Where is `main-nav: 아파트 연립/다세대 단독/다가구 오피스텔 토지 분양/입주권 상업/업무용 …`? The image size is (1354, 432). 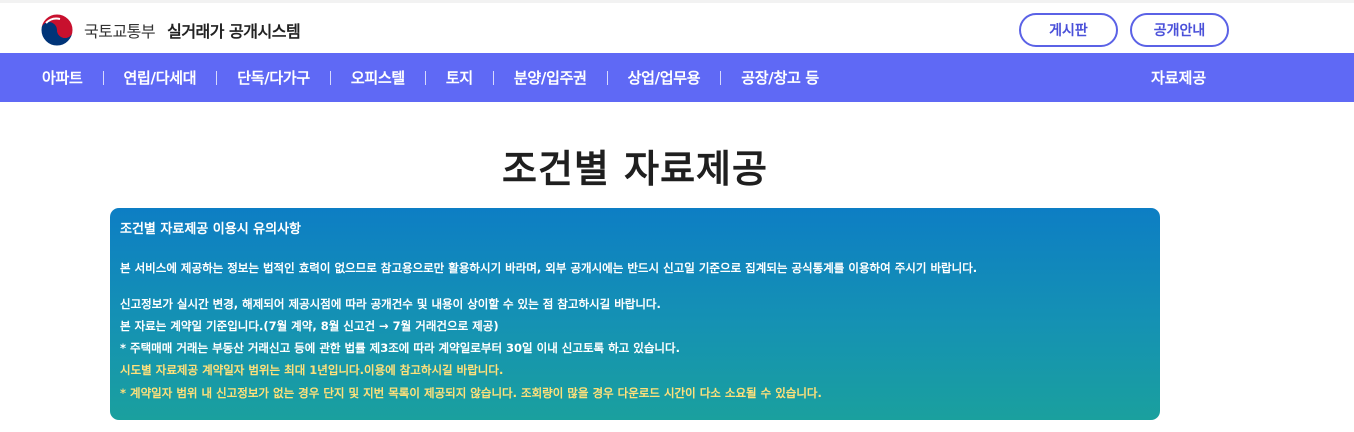 main-nav: 아파트 연립/다세대 단독/다가구 오피스텔 토지 분양/입주권 상업/업무용 … is located at coordinates (677, 77).